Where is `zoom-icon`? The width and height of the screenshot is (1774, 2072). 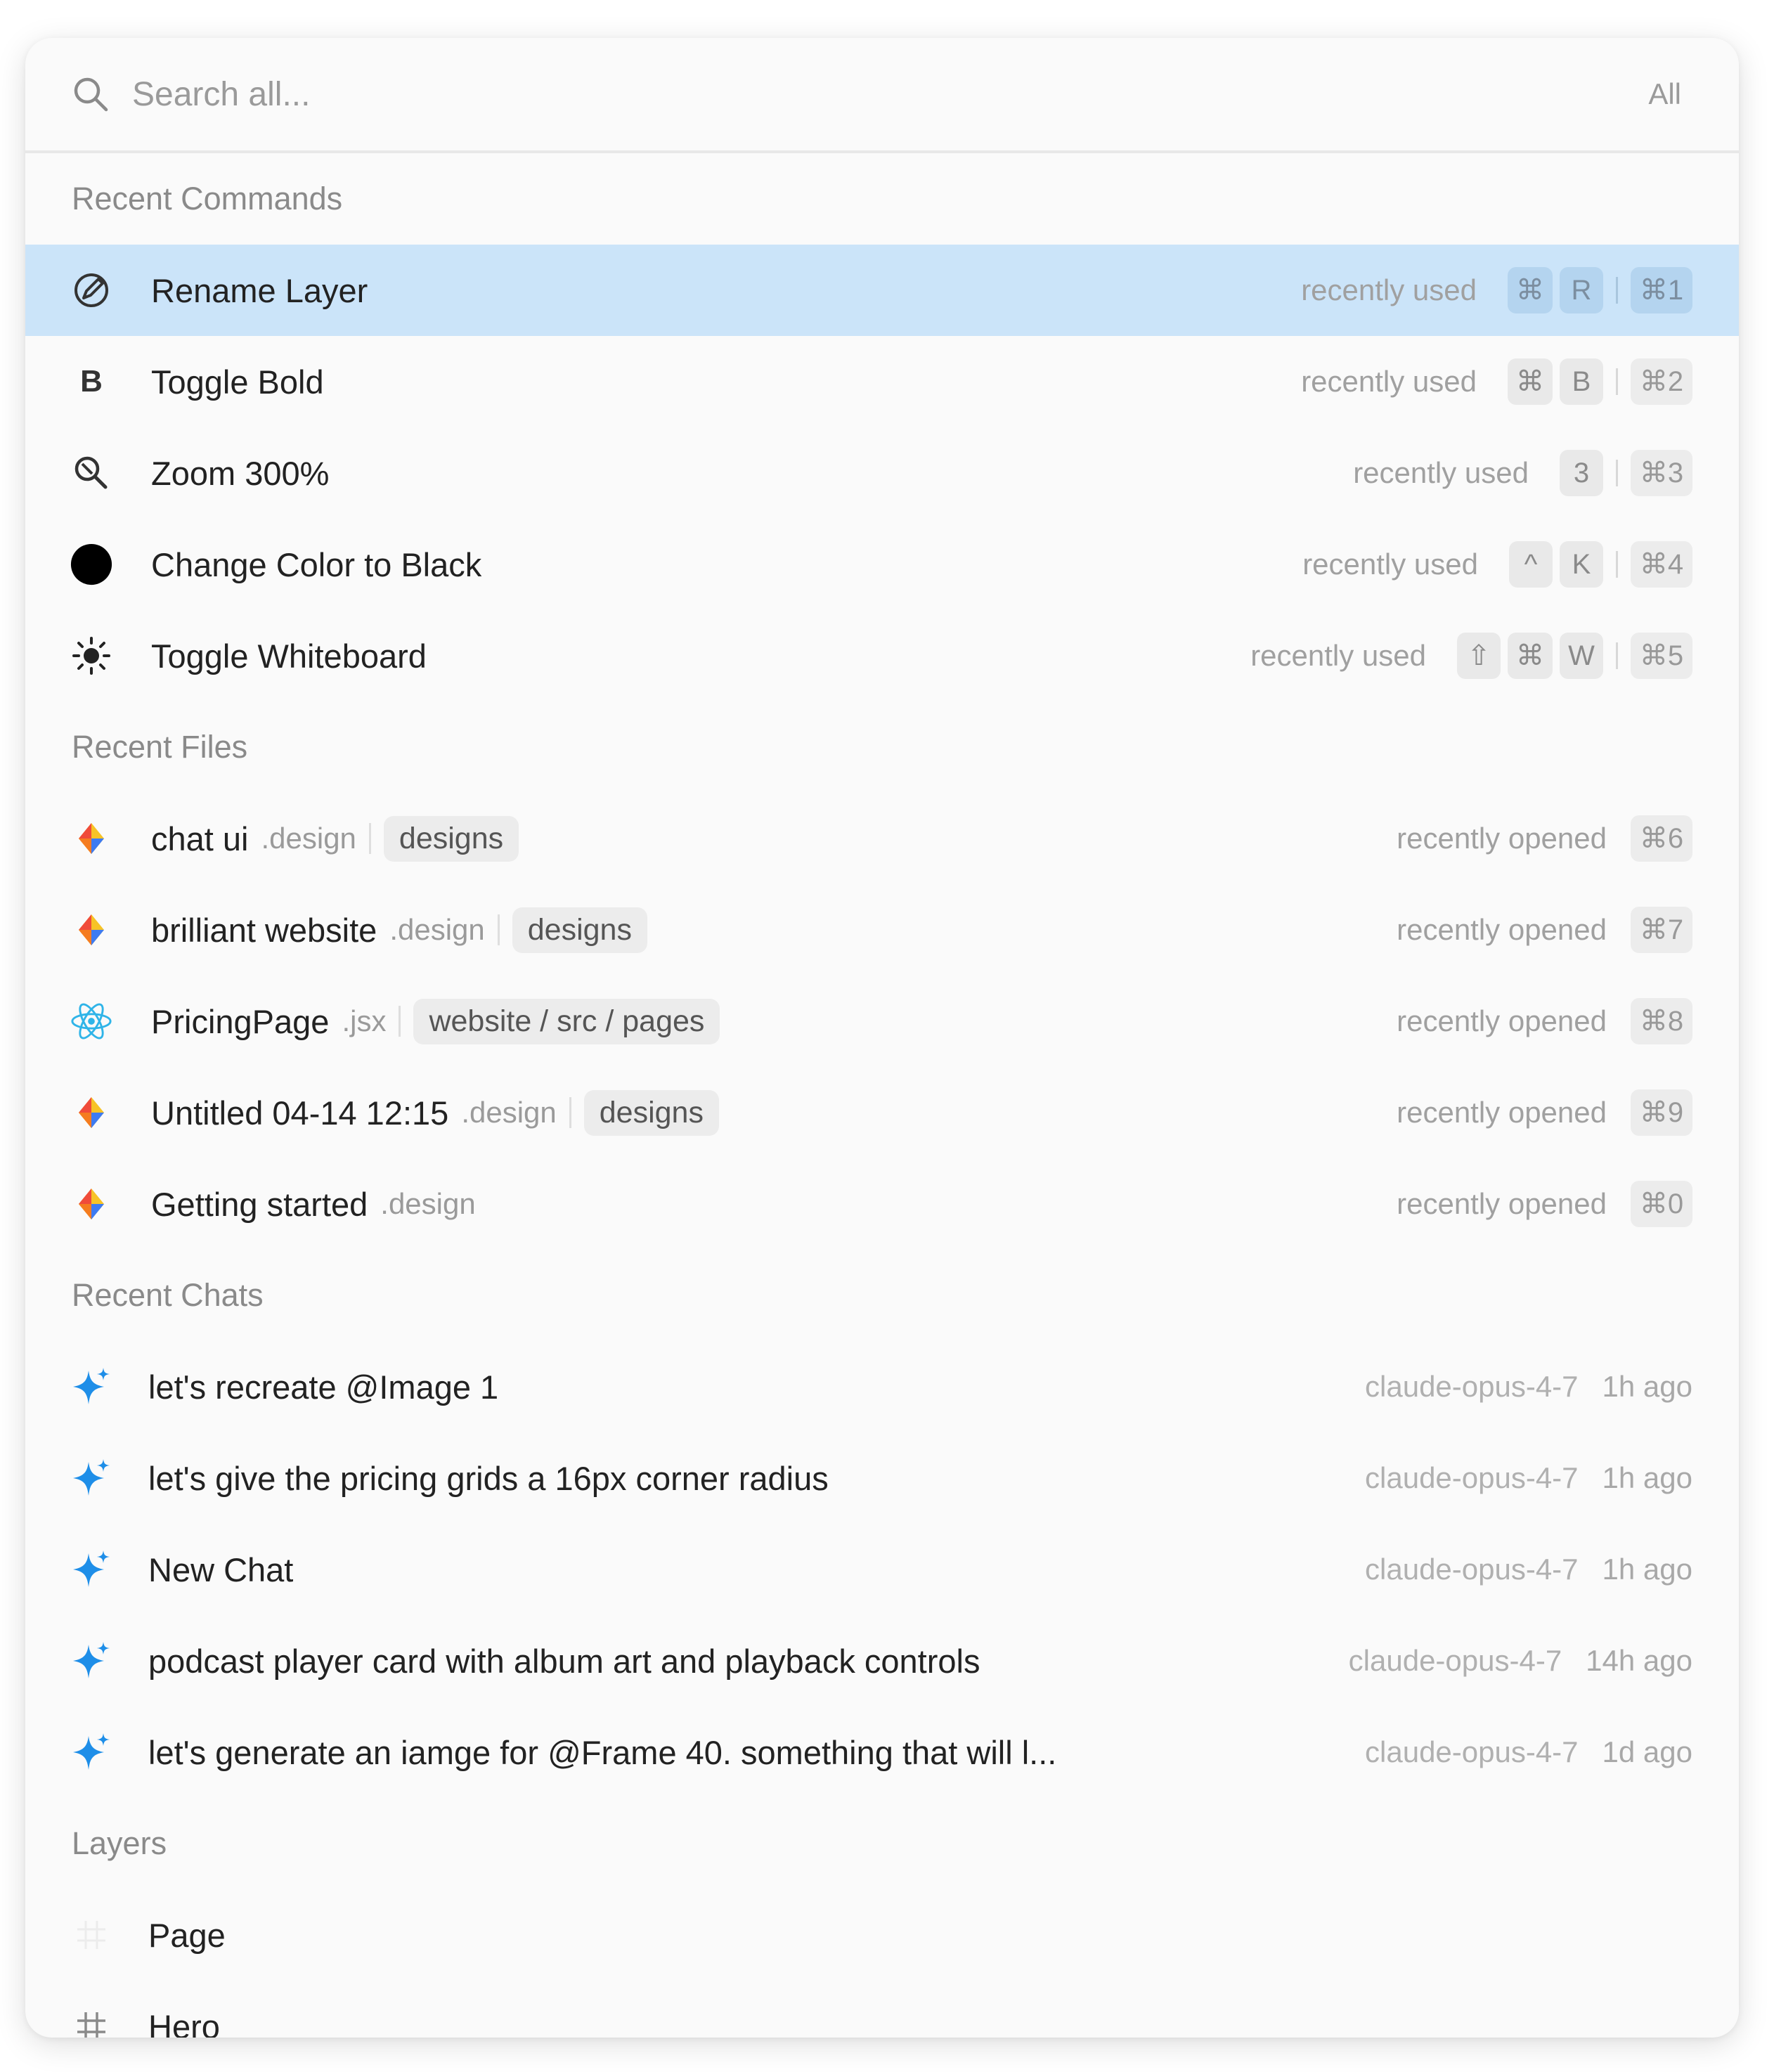
zoom-icon is located at coordinates (91, 473).